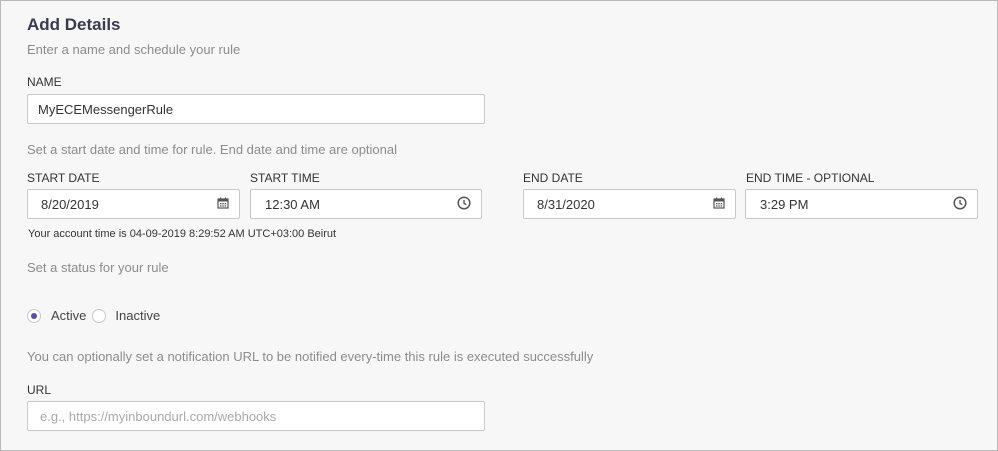 This screenshot has width=998, height=451. I want to click on end-time-value: 3:29 PM, so click(784, 204).